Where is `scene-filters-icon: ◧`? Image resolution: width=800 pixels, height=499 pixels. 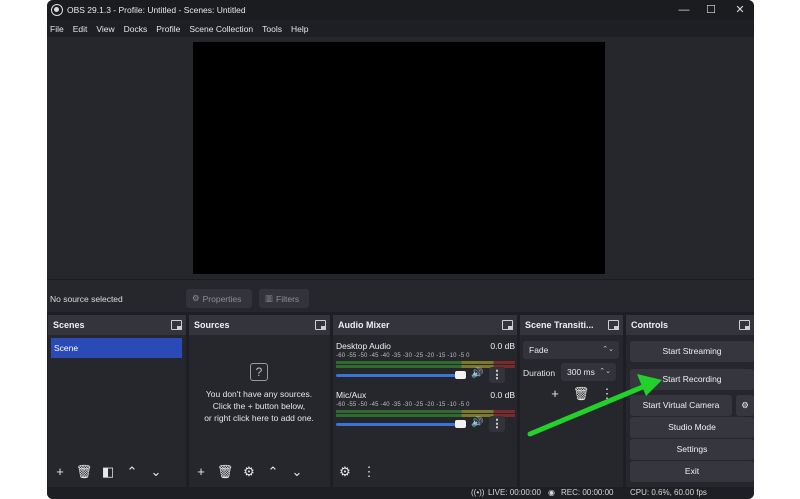
scene-filters-icon: ◧ is located at coordinates (108, 472).